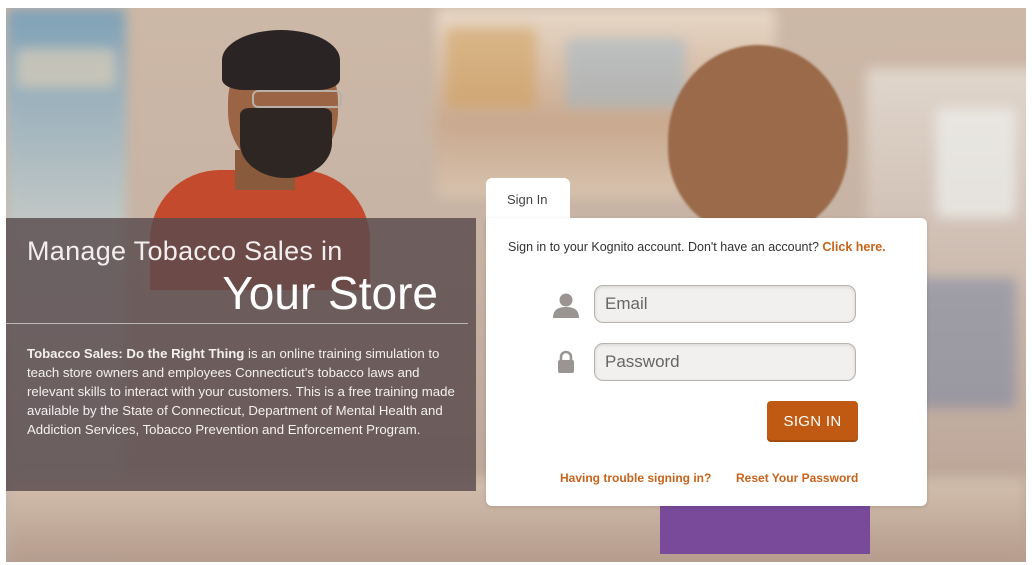  Describe the element at coordinates (528, 198) in the screenshot. I see `tab-sign-in: Sign In` at that location.